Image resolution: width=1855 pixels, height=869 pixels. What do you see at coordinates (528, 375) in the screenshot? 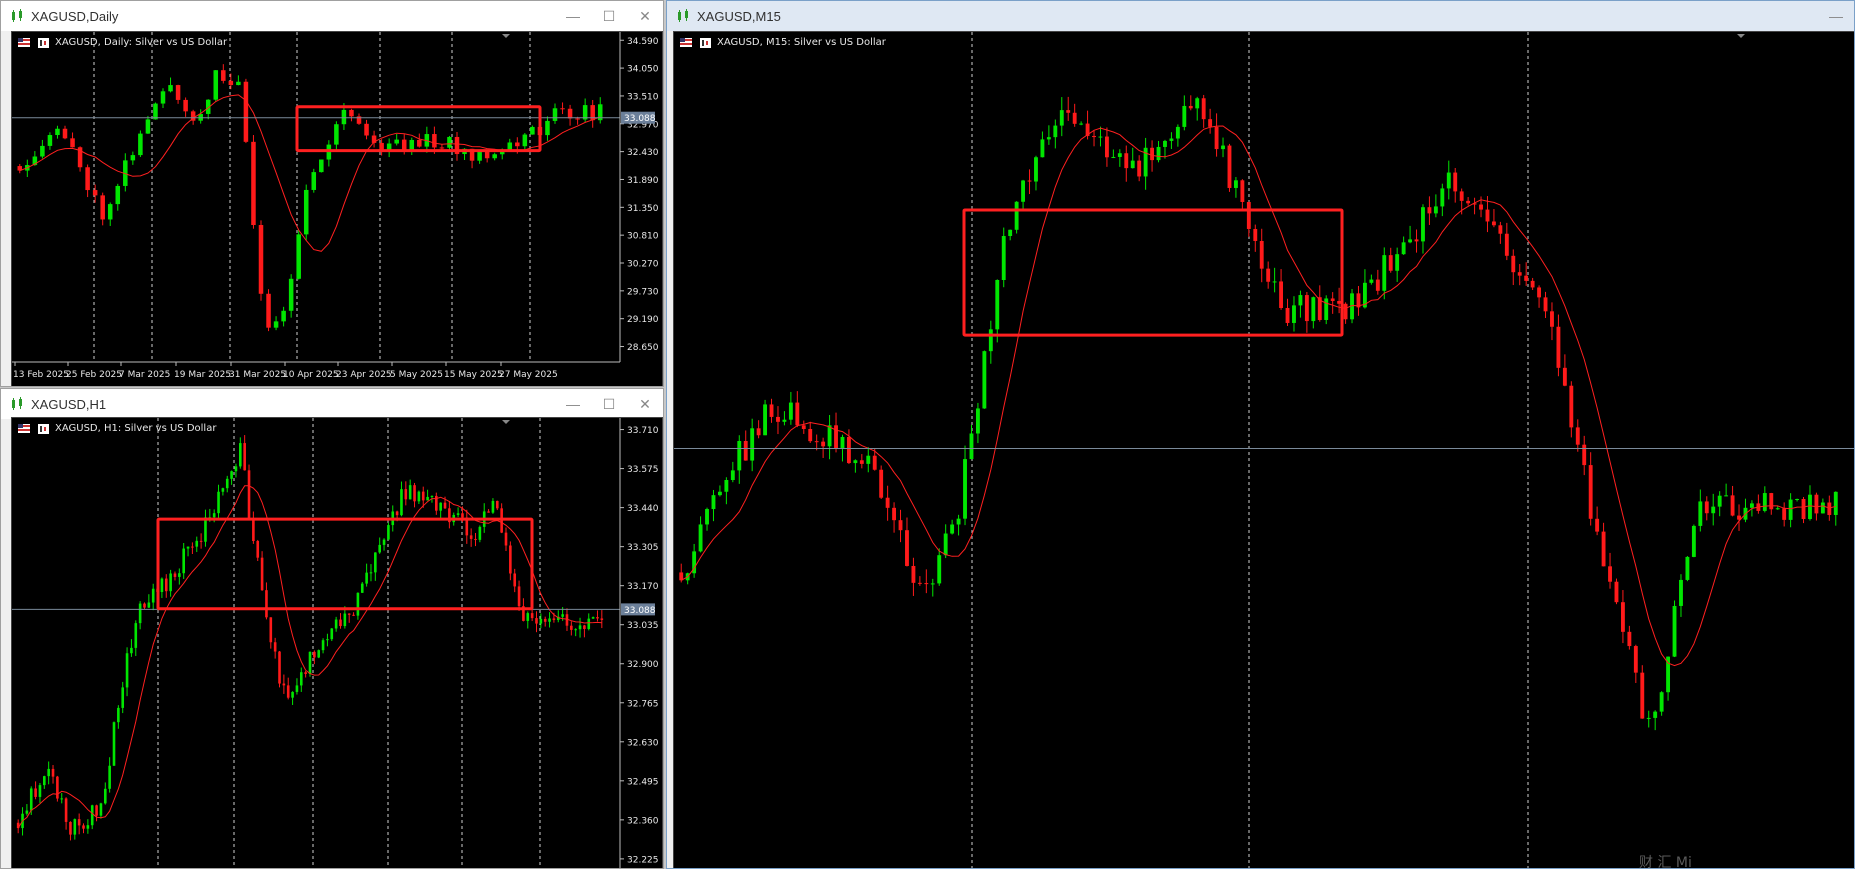
I see `time-tick-label: 27 May 2025` at bounding box center [528, 375].